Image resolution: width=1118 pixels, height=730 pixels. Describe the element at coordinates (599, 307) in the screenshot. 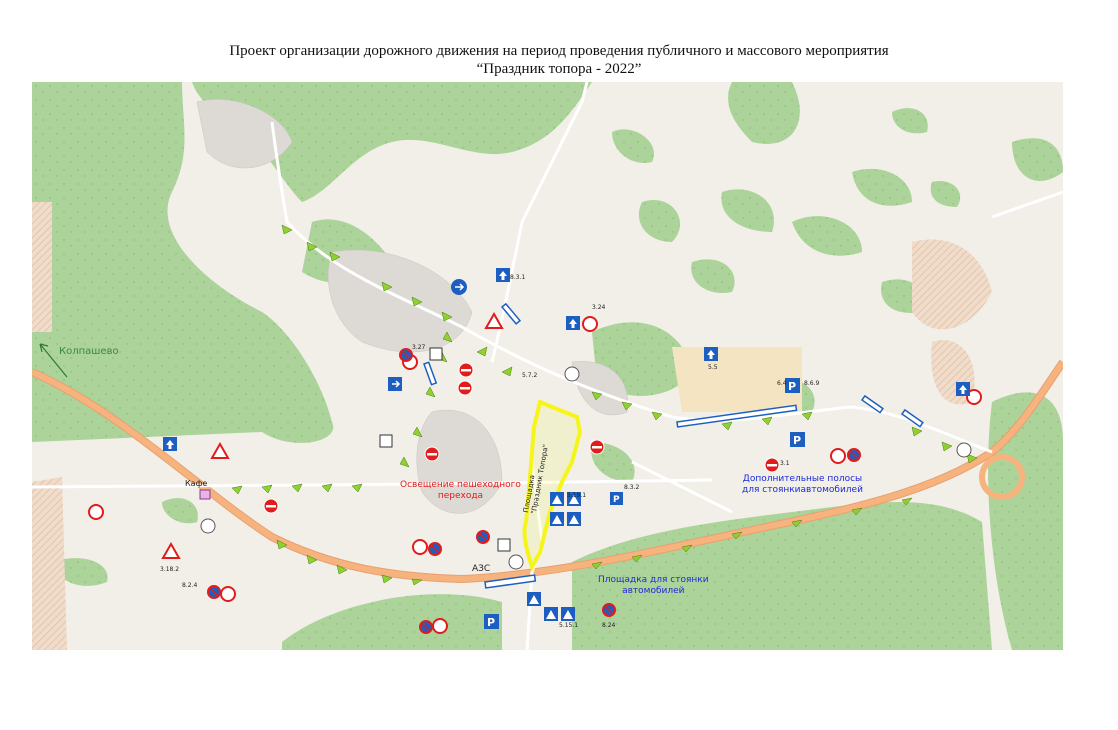

I see `sign-code-tag: 3.24` at that location.